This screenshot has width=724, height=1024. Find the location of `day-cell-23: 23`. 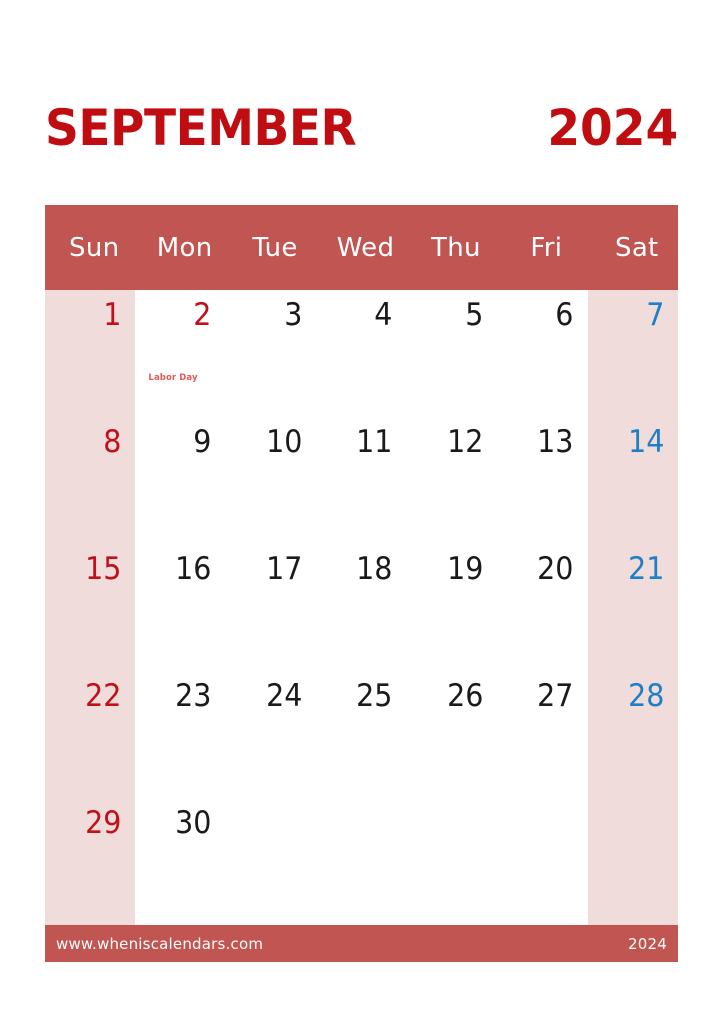

day-cell-23: 23 is located at coordinates (180, 734).